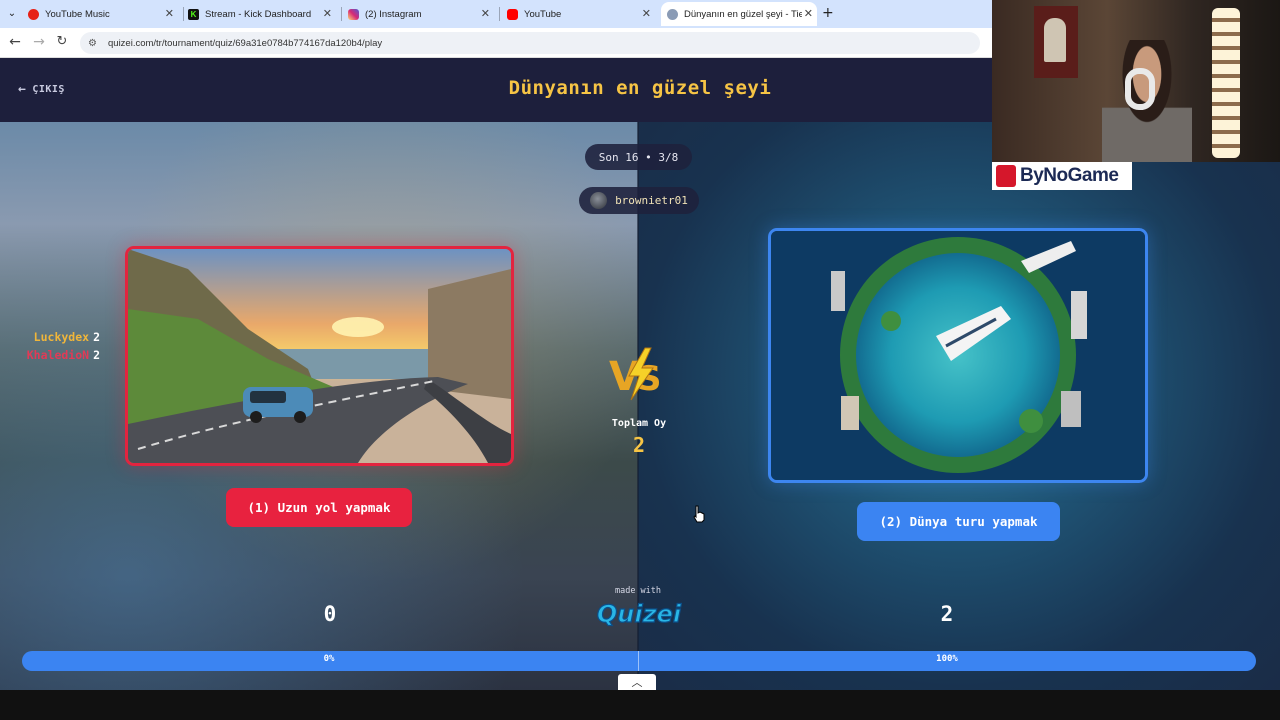  I want to click on bynogame-mark-icon, so click(1006, 176).